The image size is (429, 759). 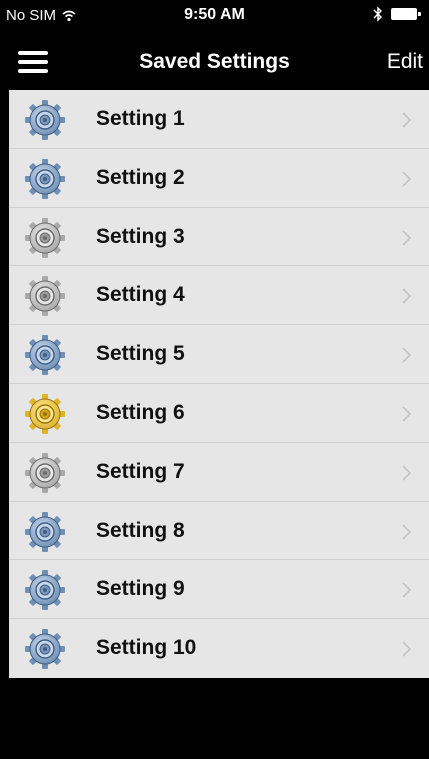 What do you see at coordinates (219, 590) in the screenshot?
I see `list-item: Setting 9` at bounding box center [219, 590].